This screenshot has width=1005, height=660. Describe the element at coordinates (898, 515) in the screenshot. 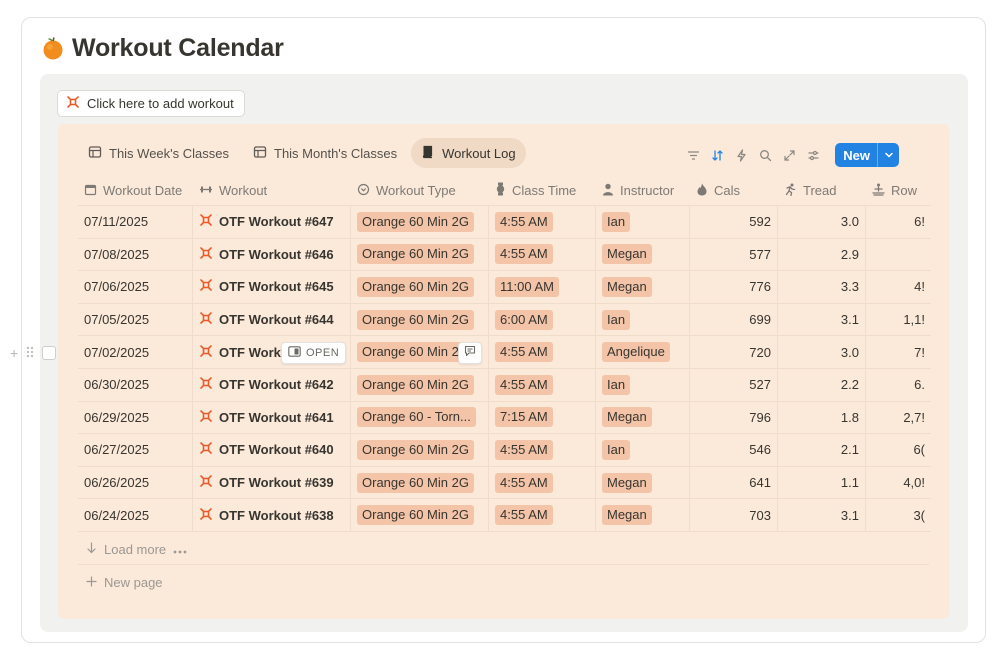

I see `cell-row: 3(` at that location.